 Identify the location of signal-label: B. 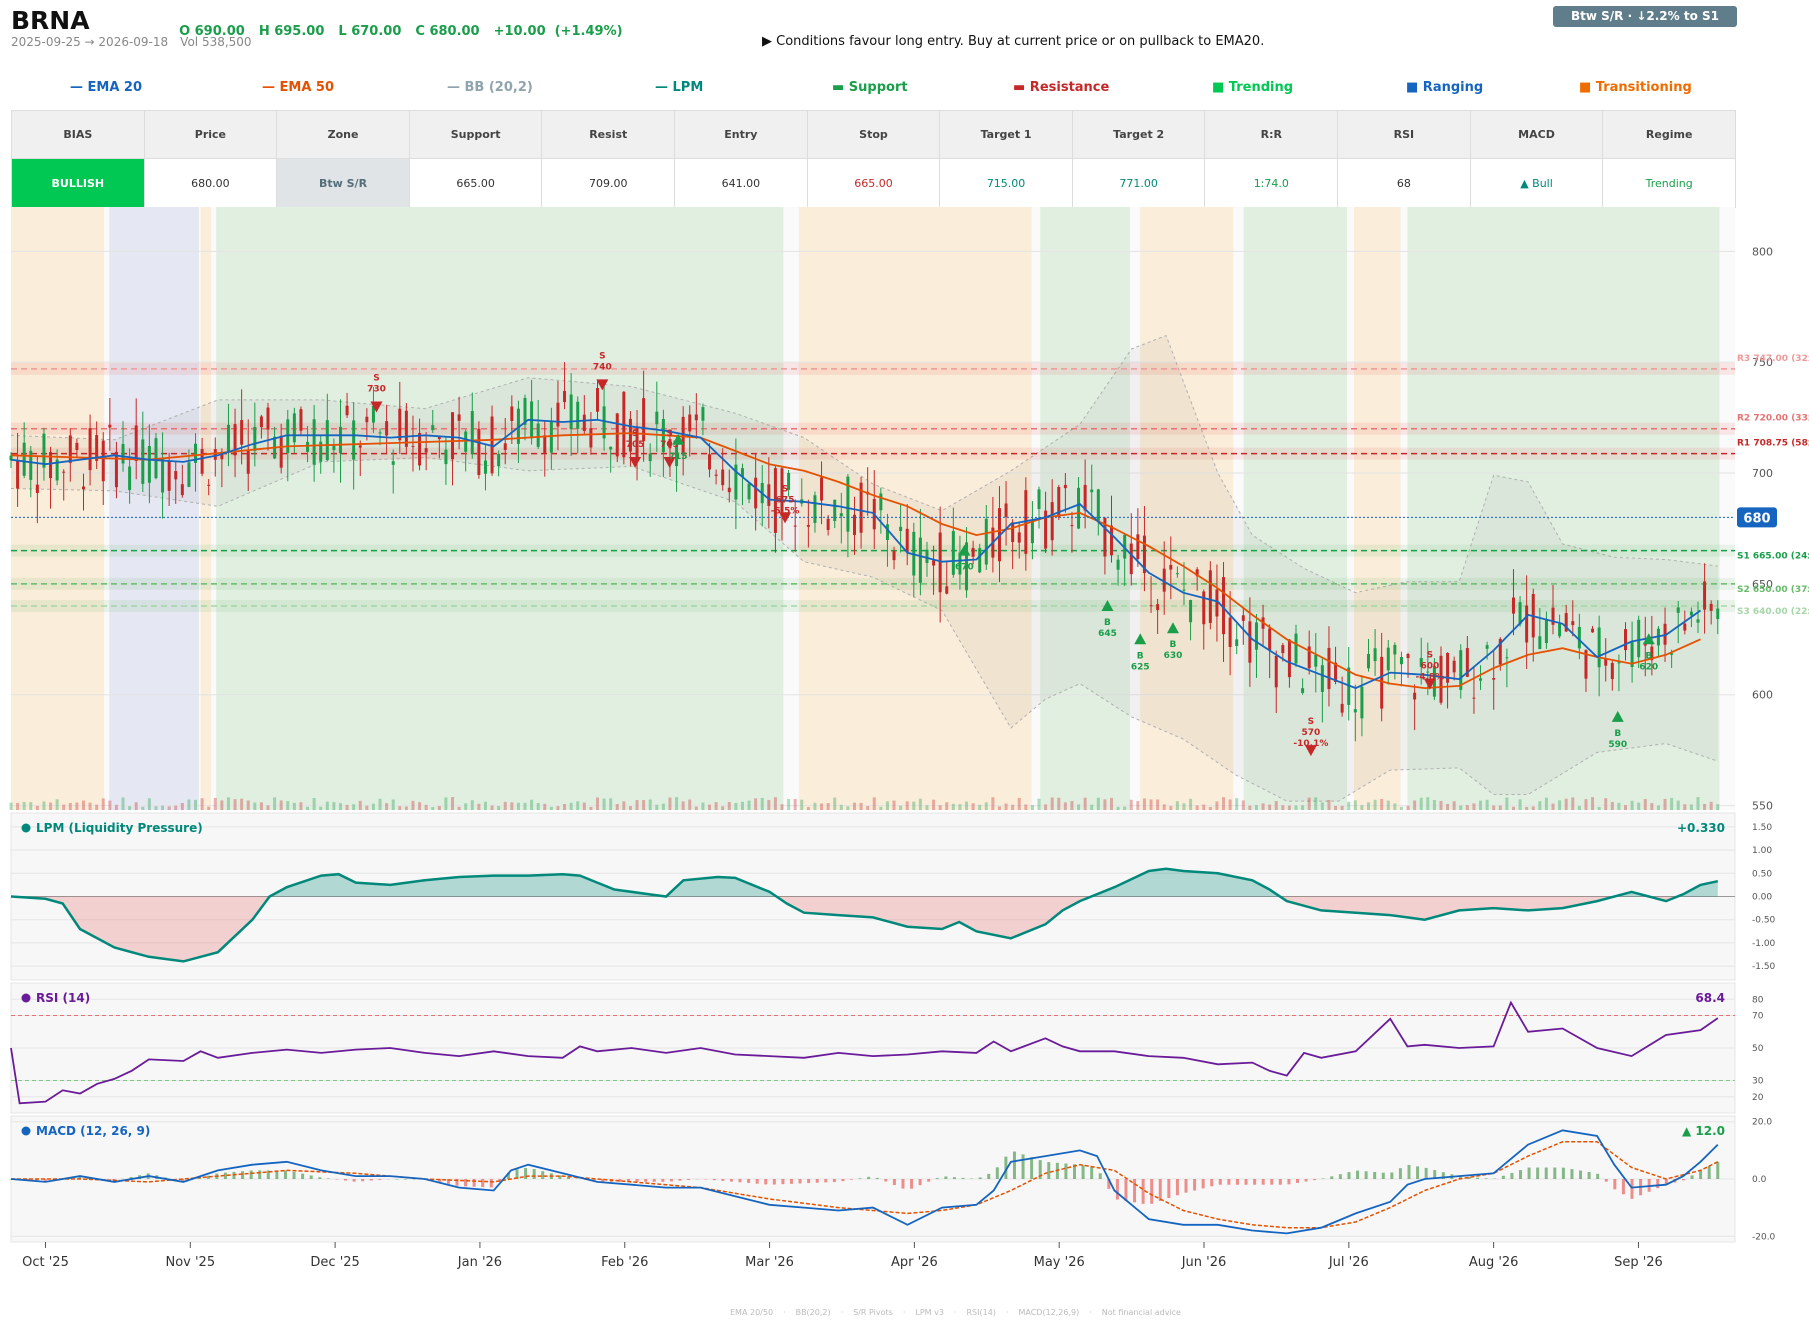
(1173, 645).